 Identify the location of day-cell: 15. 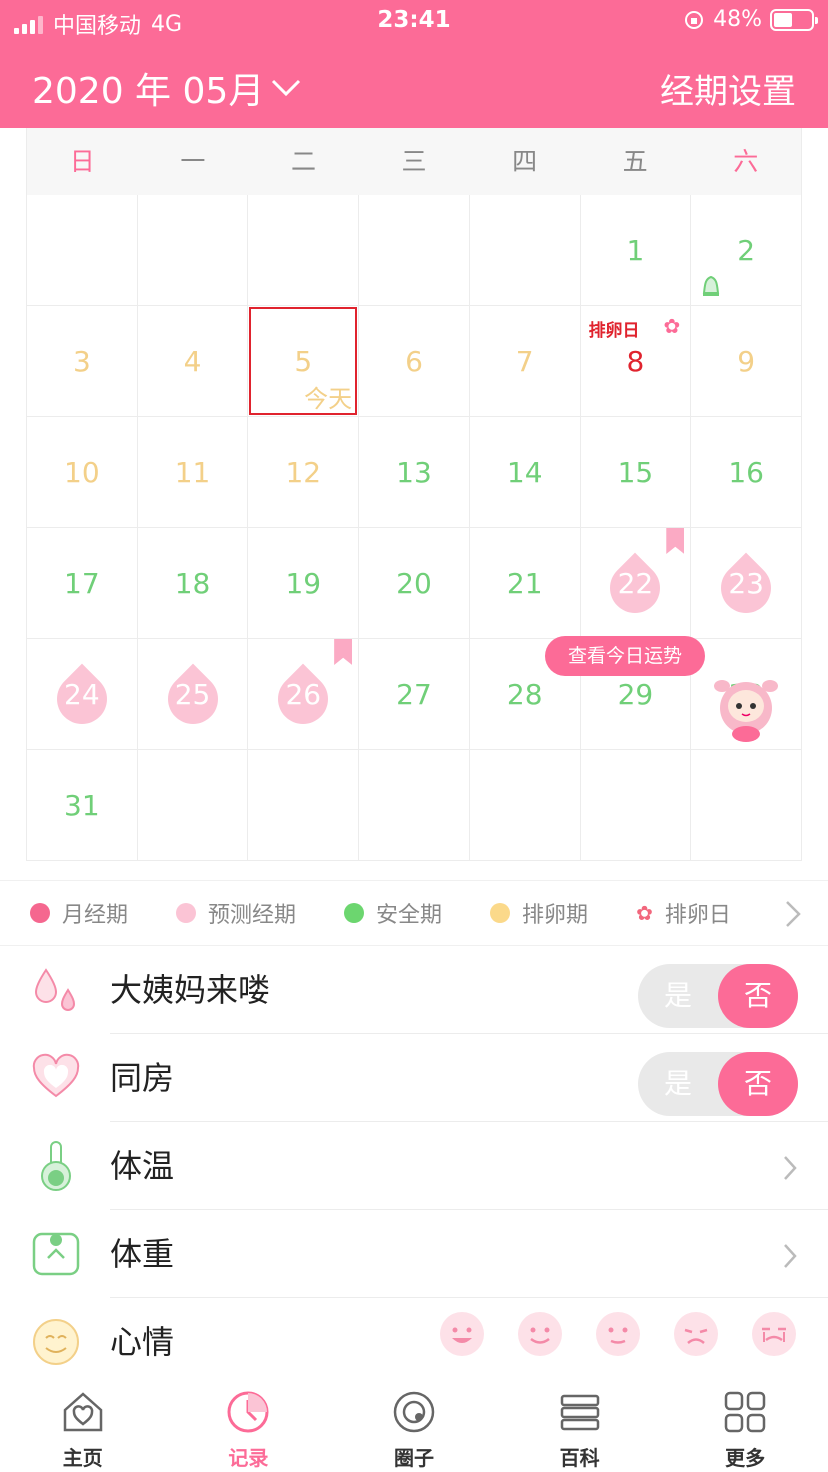
(636, 472).